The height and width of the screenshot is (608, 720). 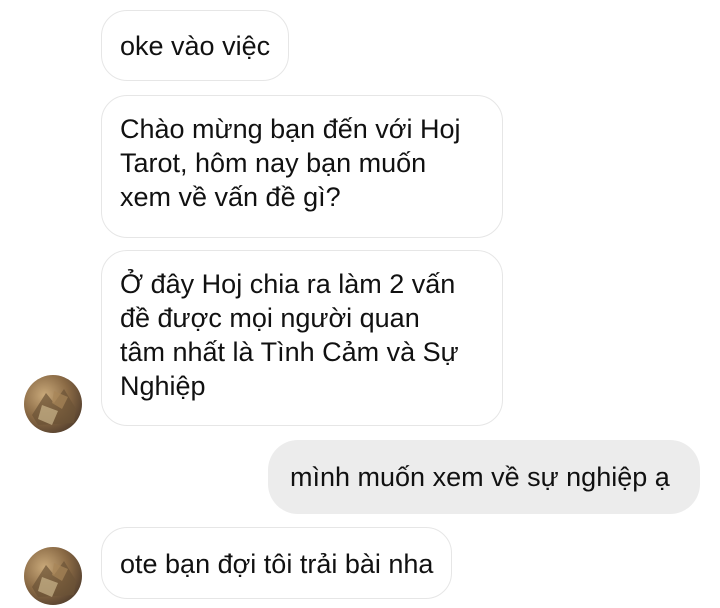 What do you see at coordinates (277, 563) in the screenshot?
I see `message-bubble-incoming: ote bạn đợi tôi trải bài nha` at bounding box center [277, 563].